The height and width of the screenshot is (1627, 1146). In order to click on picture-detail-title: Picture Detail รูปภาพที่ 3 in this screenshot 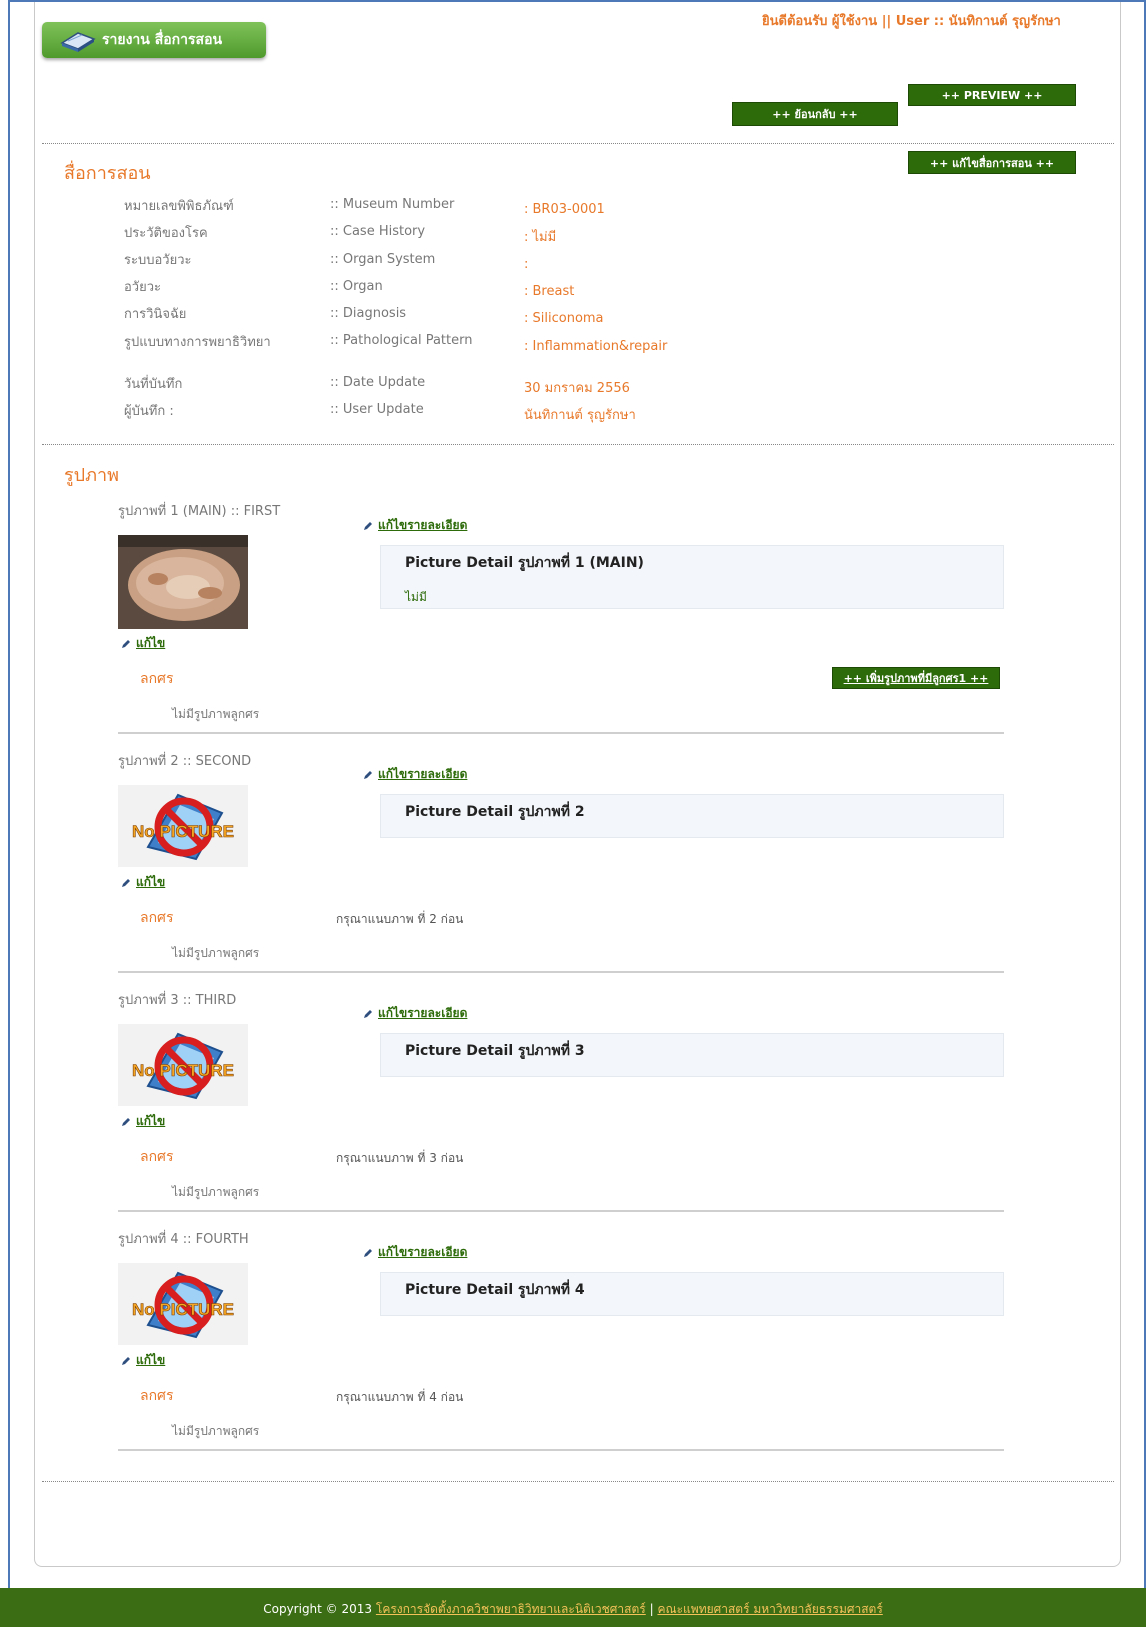, I will do `click(495, 1051)`.